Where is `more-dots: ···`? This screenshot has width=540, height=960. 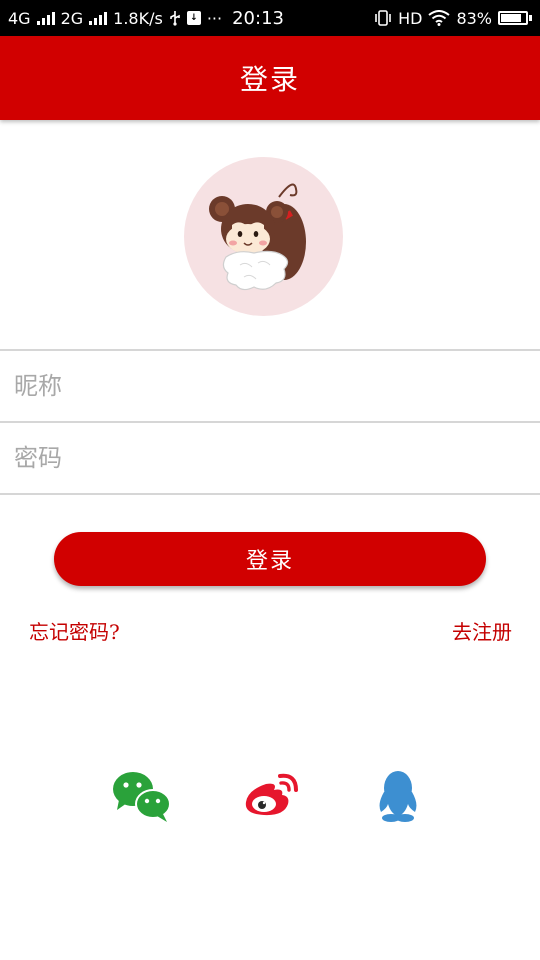
more-dots: ··· is located at coordinates (214, 18).